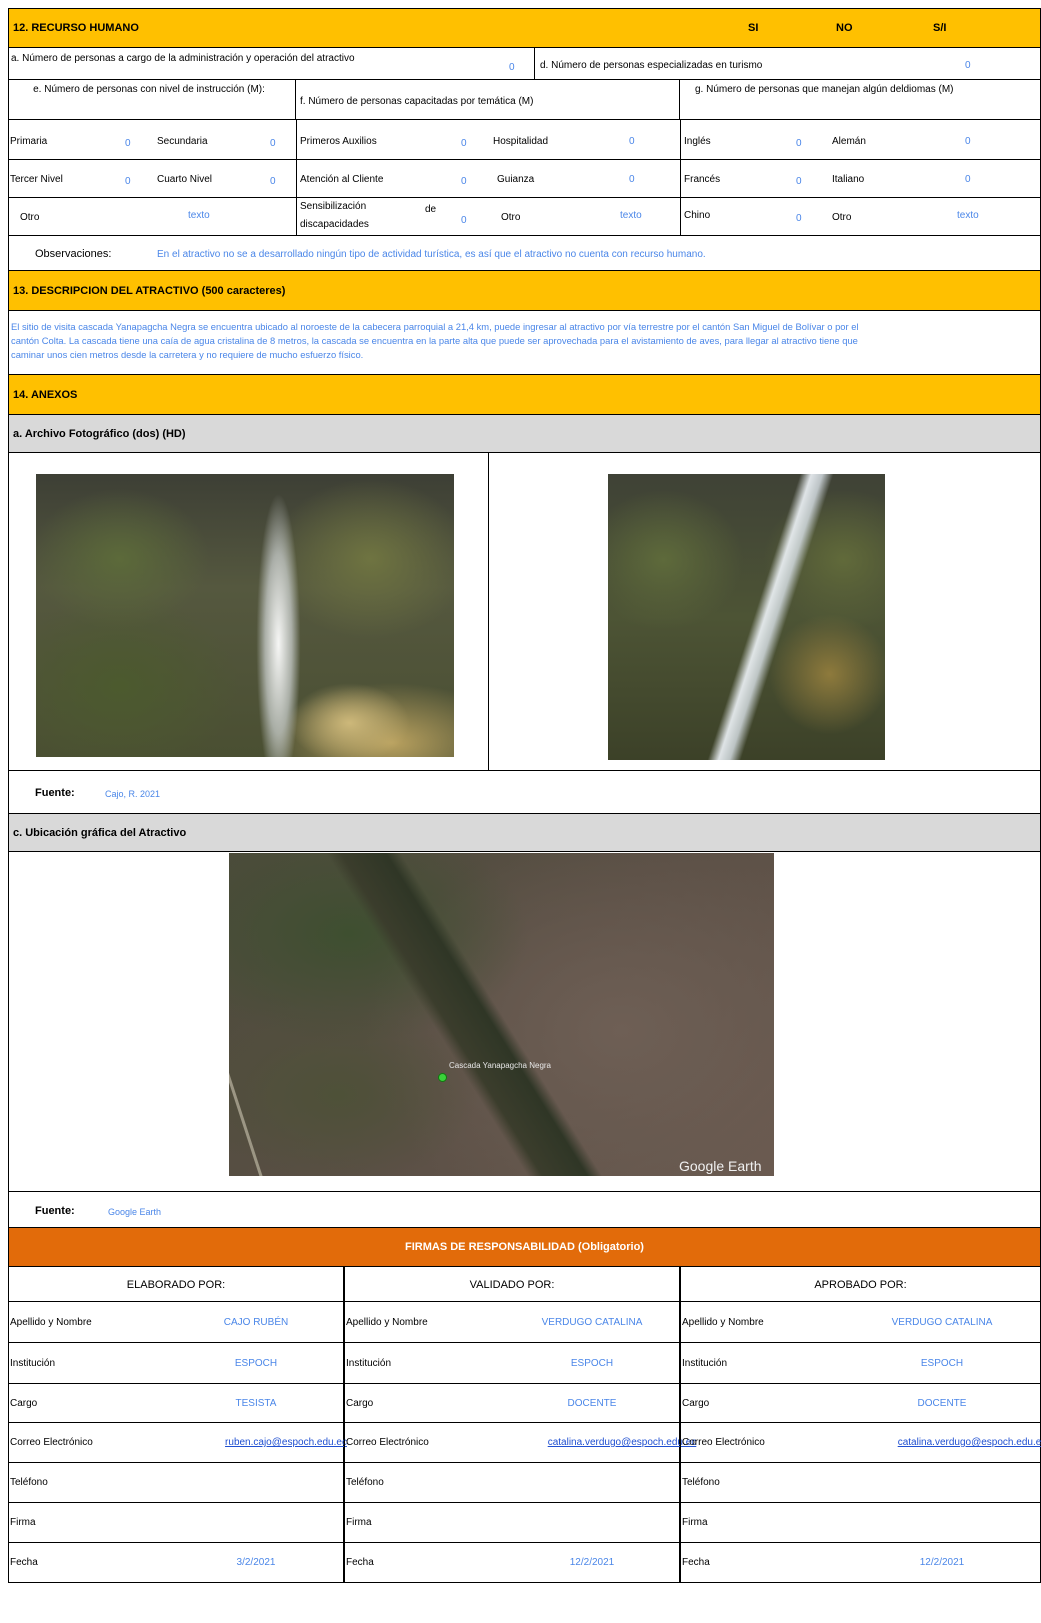 The height and width of the screenshot is (1623, 1041). What do you see at coordinates (524, 1247) in the screenshot?
I see `firmas-header: FIRMAS DE RESPONSABILIDAD (Obligatorio)` at bounding box center [524, 1247].